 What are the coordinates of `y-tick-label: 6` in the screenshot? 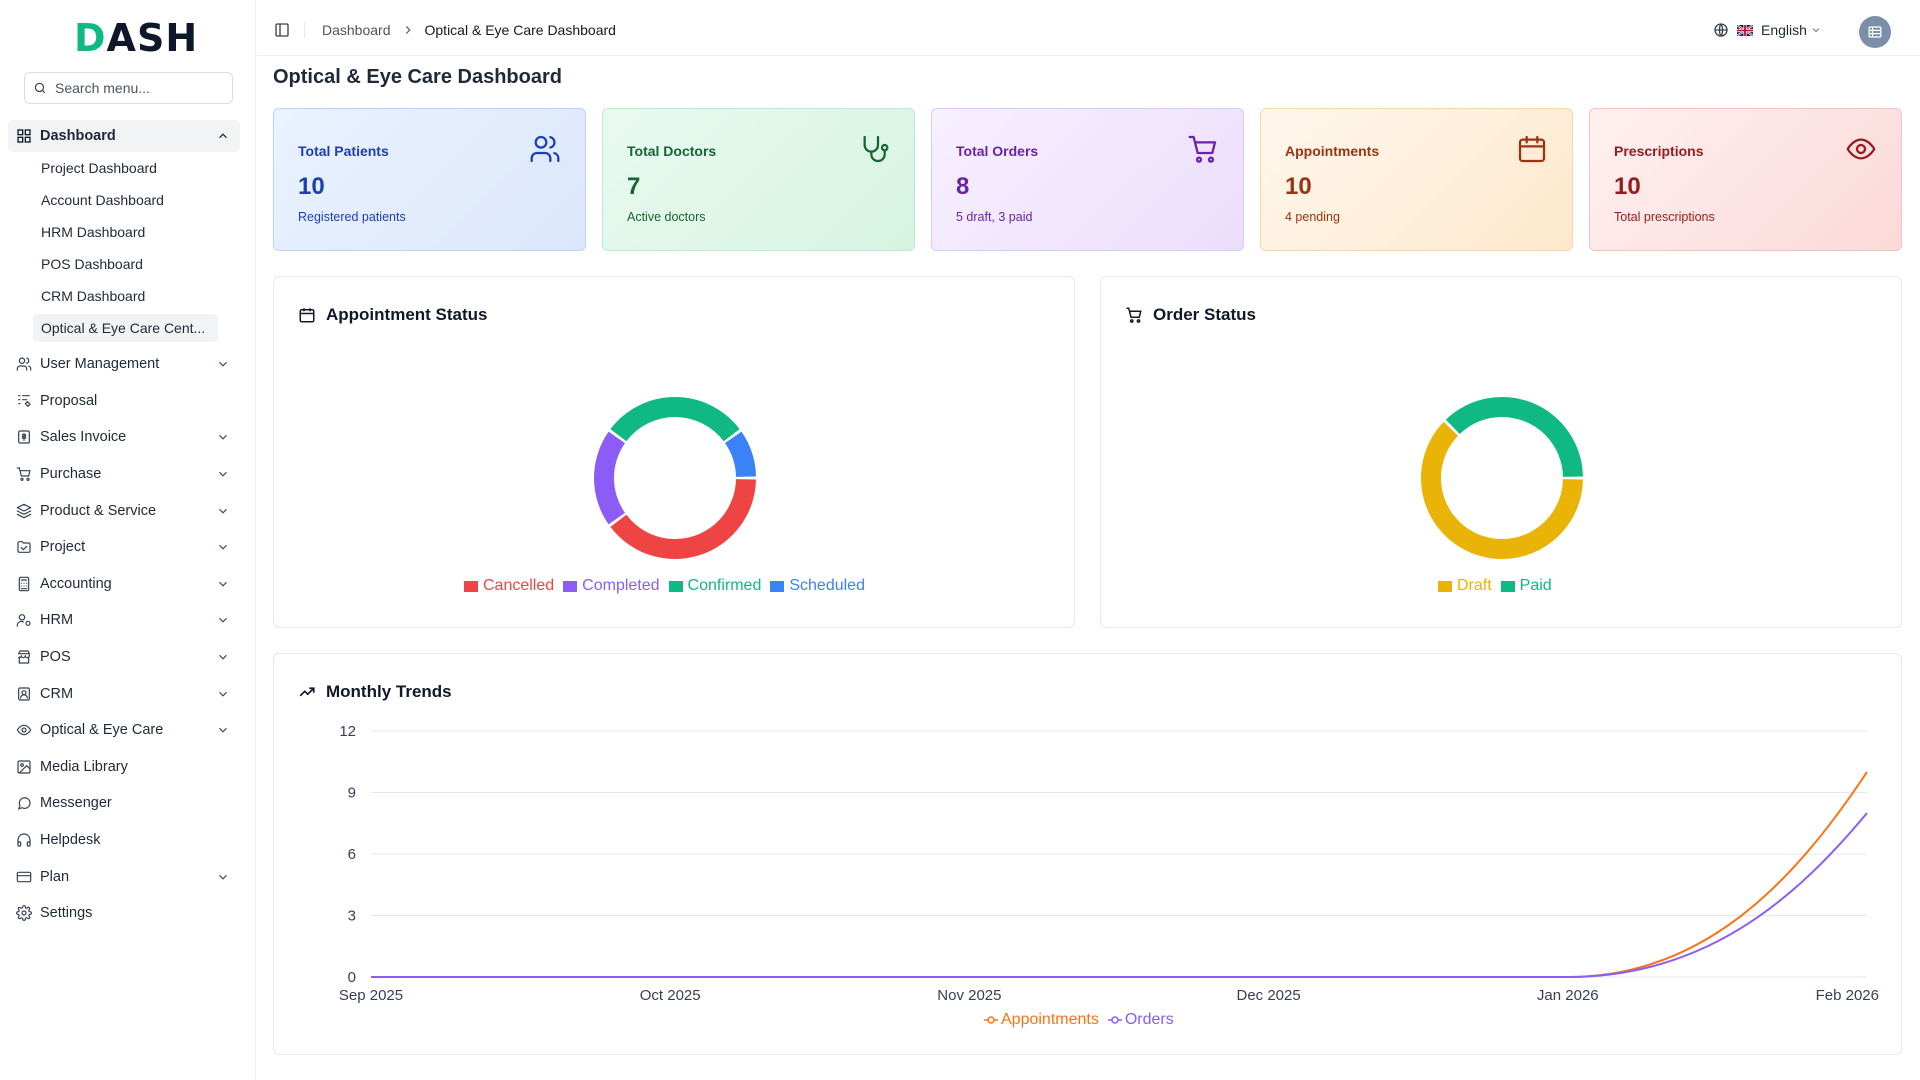 It's located at (352, 854).